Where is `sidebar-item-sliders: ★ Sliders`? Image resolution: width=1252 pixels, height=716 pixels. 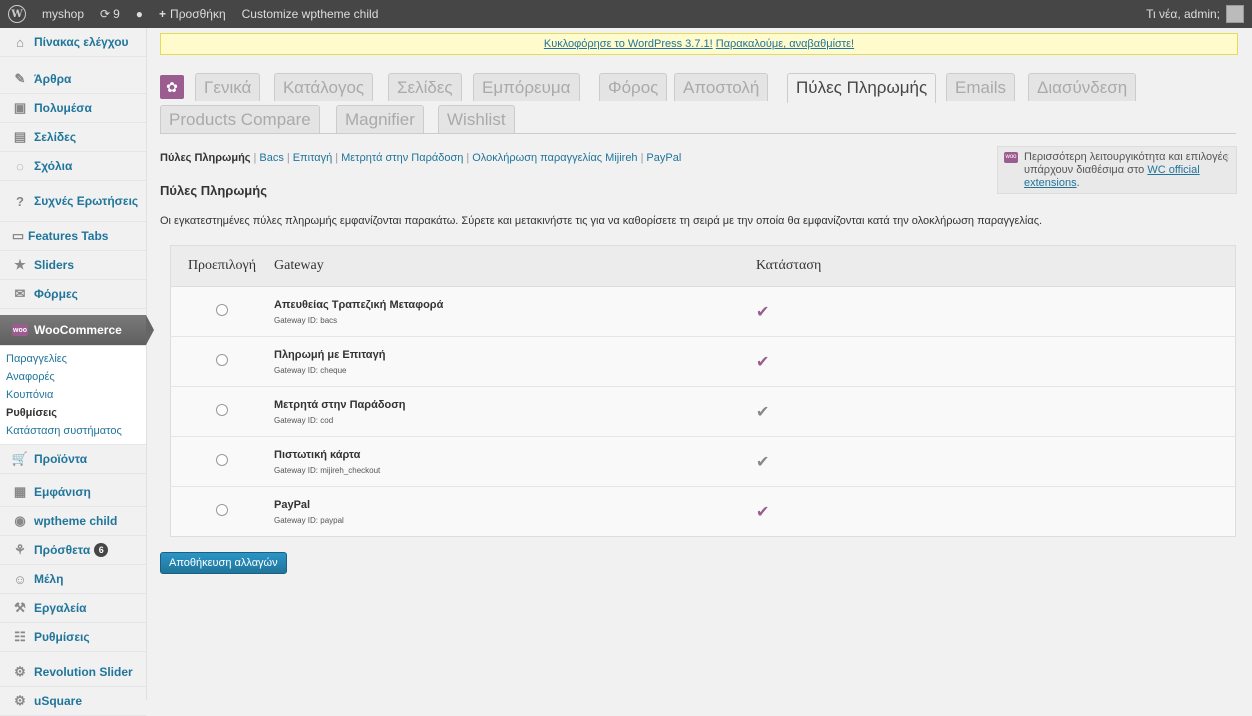
sidebar-item-sliders: ★ Sliders is located at coordinates (73, 265).